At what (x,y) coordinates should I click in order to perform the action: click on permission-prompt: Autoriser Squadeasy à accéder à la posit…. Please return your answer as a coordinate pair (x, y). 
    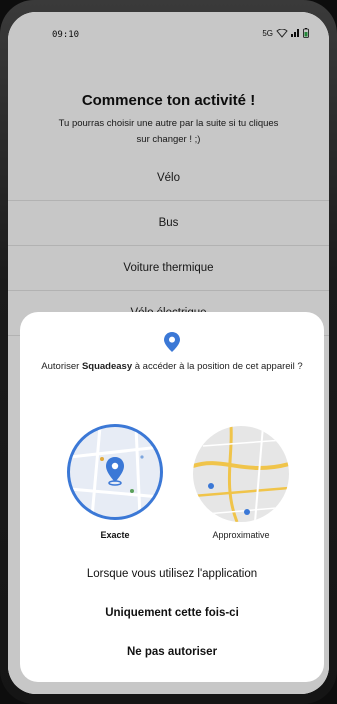
    Looking at the image, I should click on (172, 366).